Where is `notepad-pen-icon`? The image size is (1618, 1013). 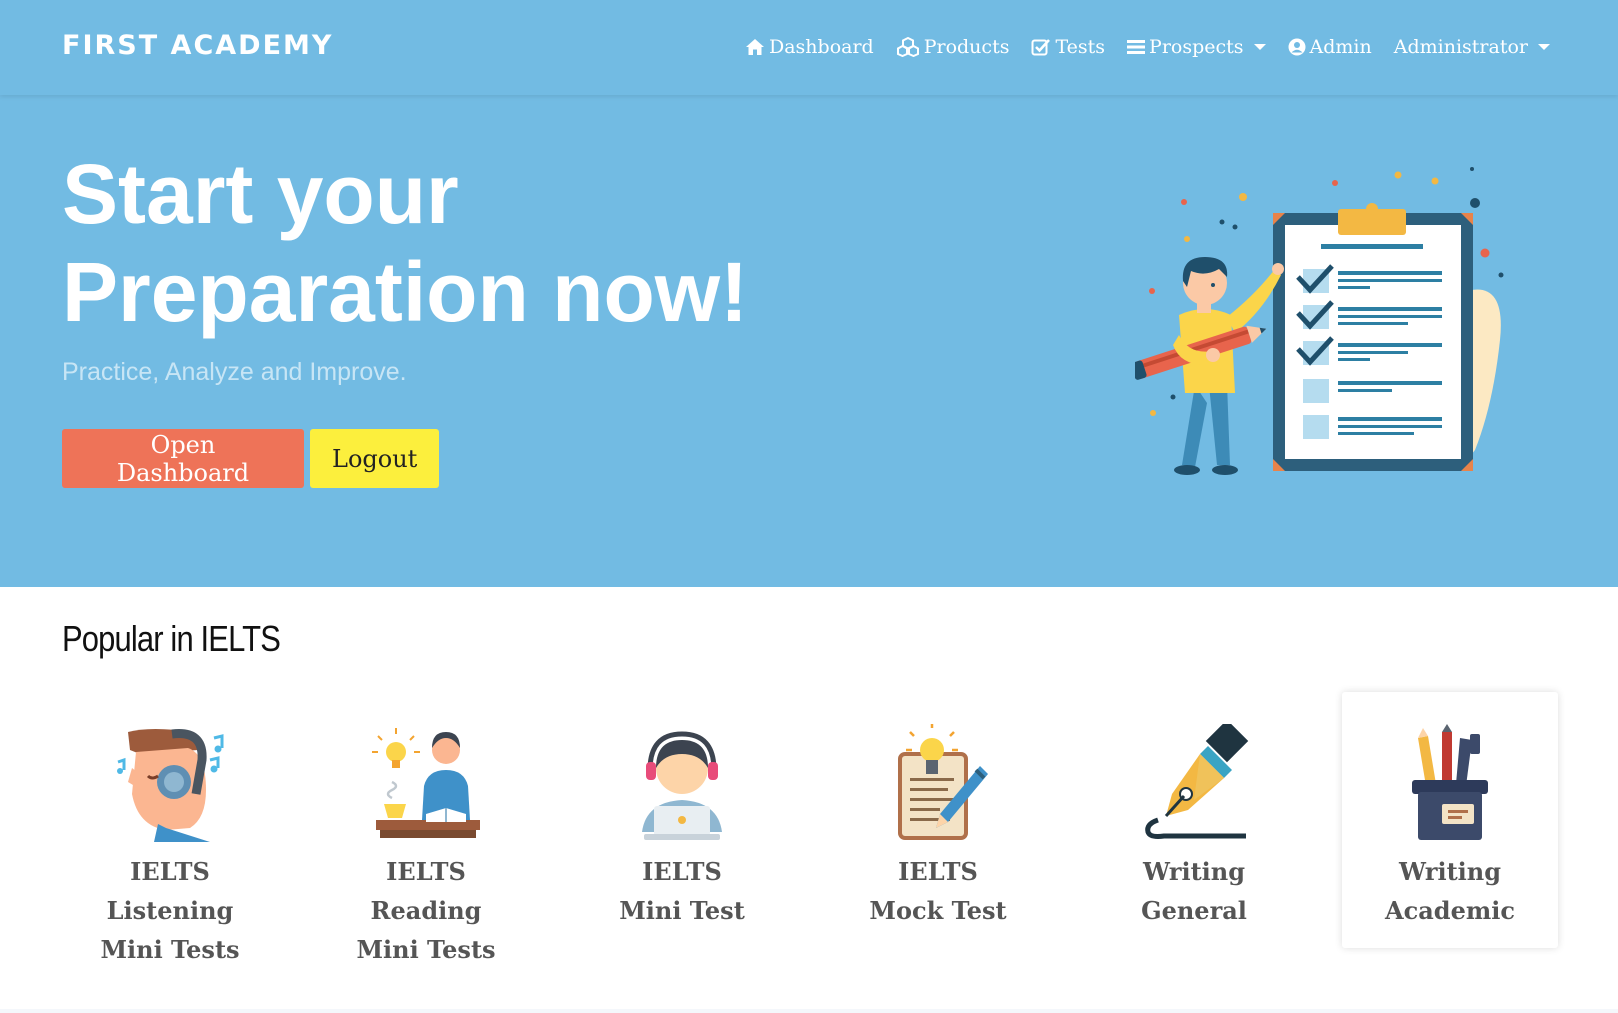
notepad-pen-icon is located at coordinates (943, 782).